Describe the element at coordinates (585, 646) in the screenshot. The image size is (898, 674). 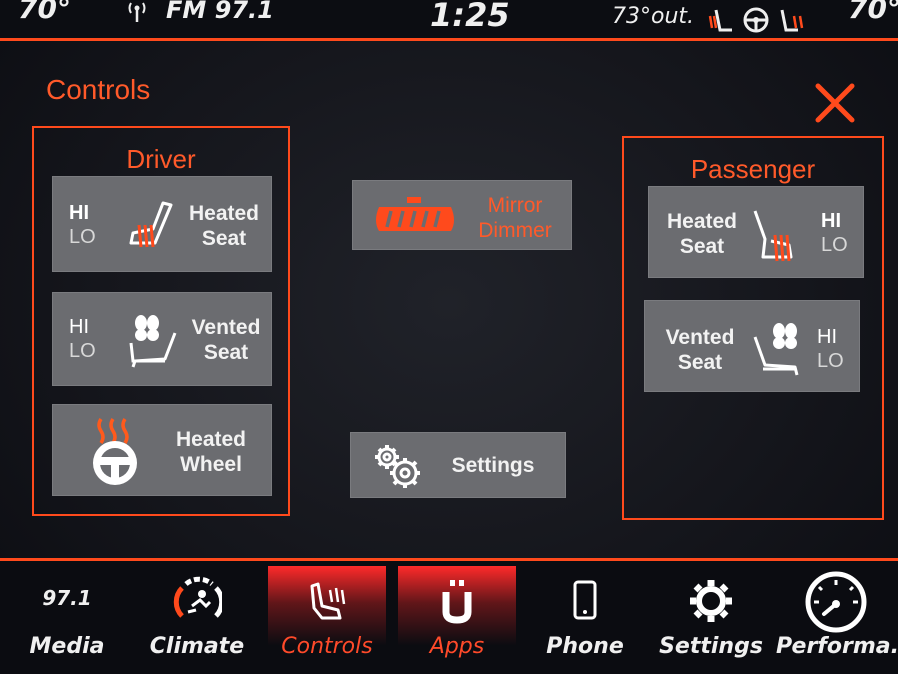
I see `nav-label: Phone` at that location.